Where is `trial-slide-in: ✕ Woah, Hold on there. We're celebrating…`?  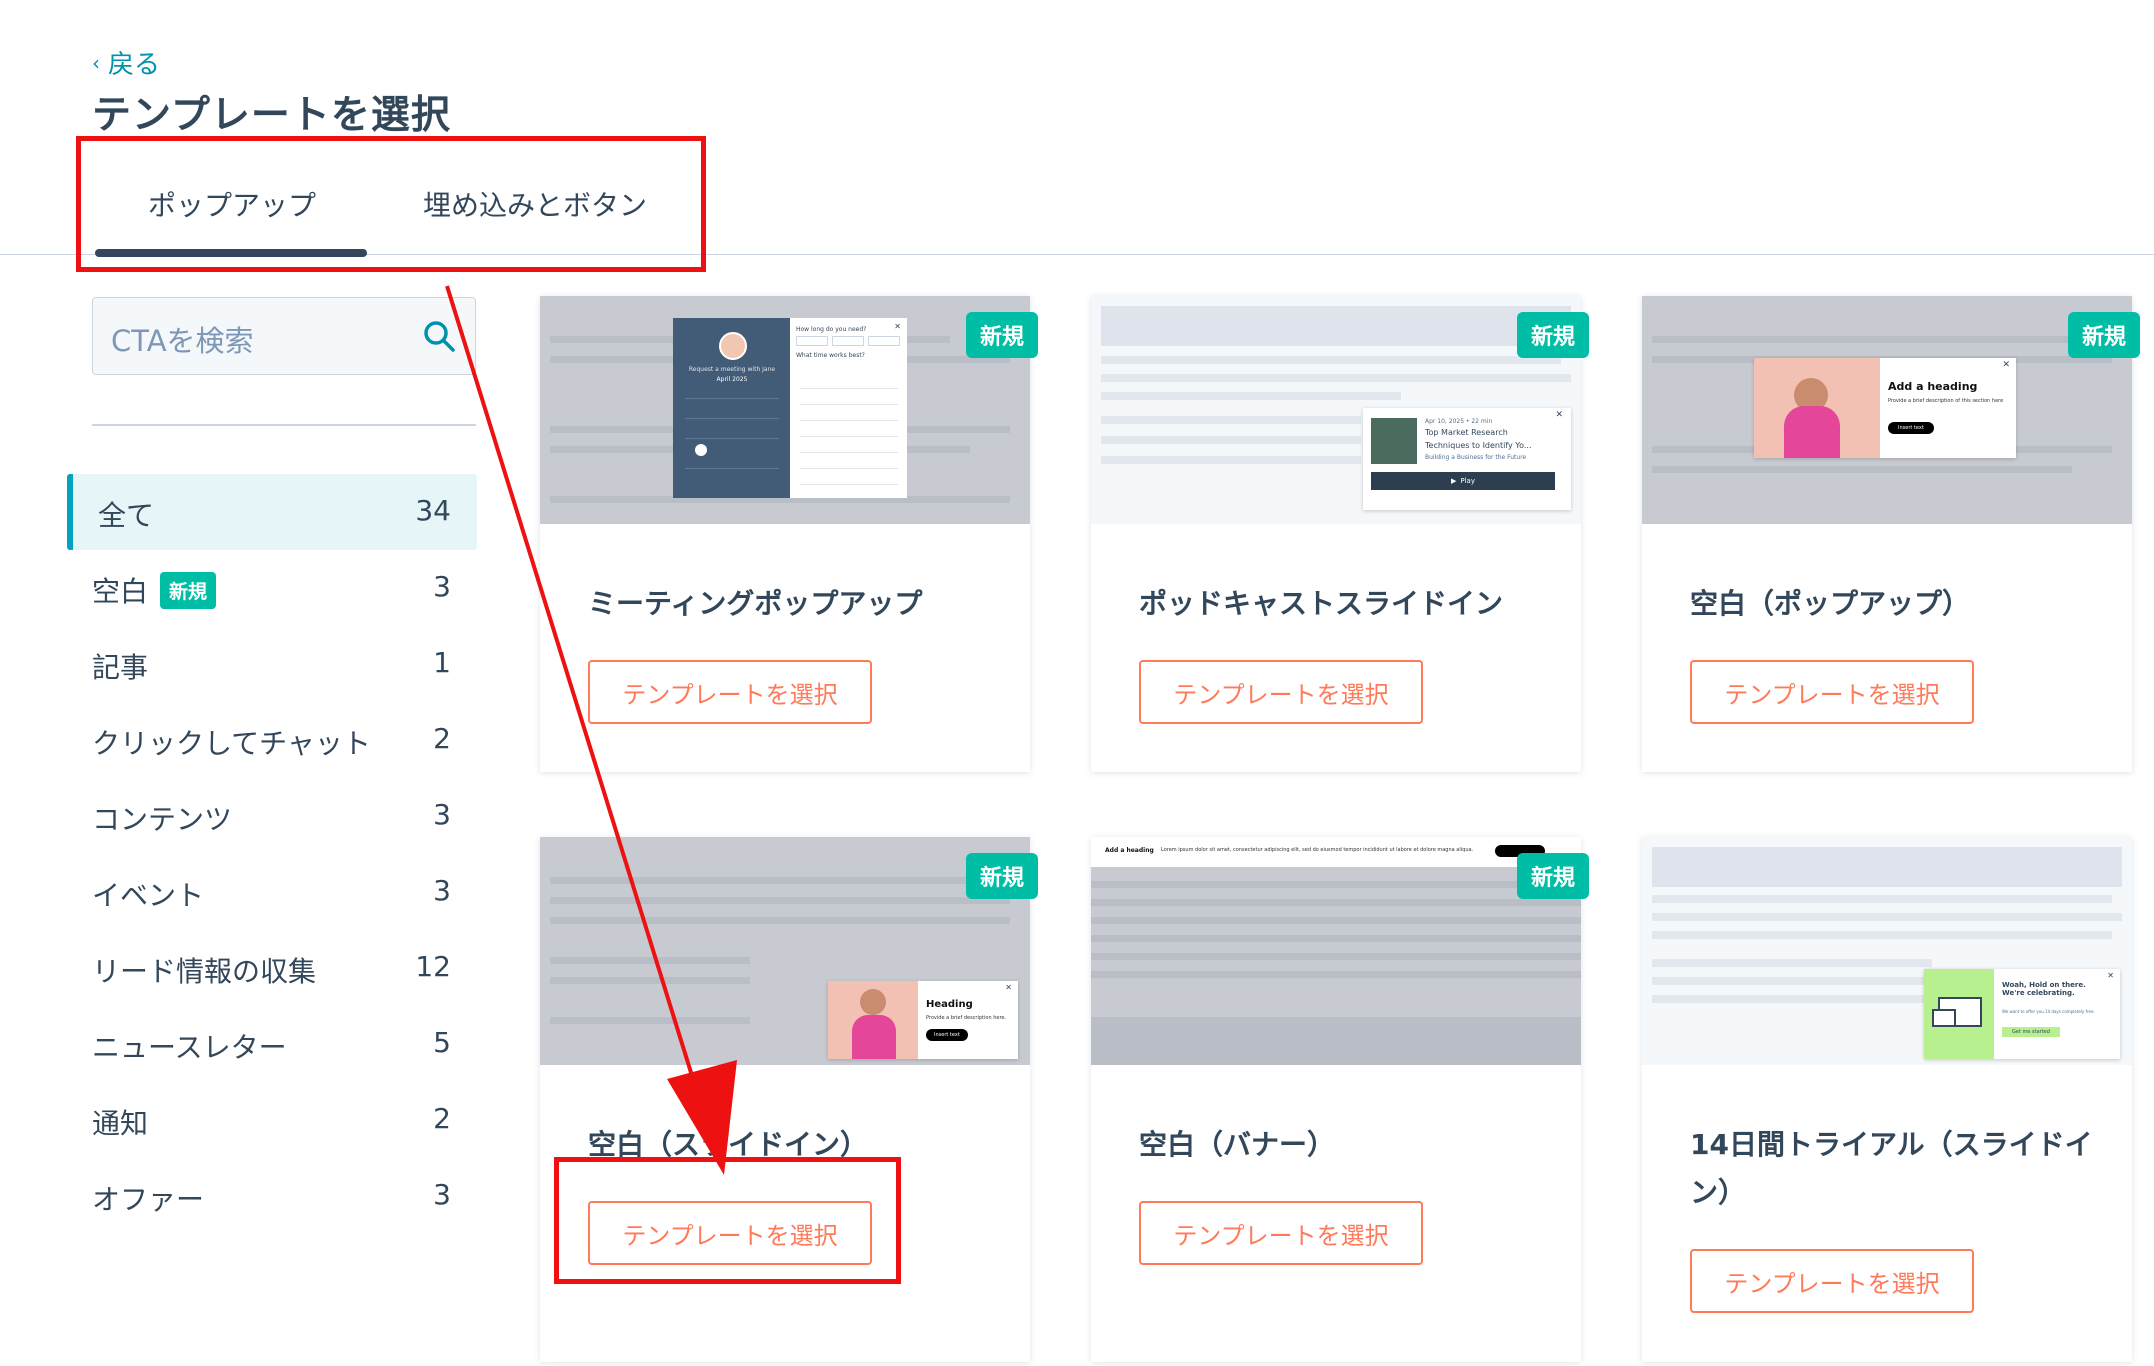 trial-slide-in: ✕ Woah, Hold on there. We're celebrating… is located at coordinates (2022, 1014).